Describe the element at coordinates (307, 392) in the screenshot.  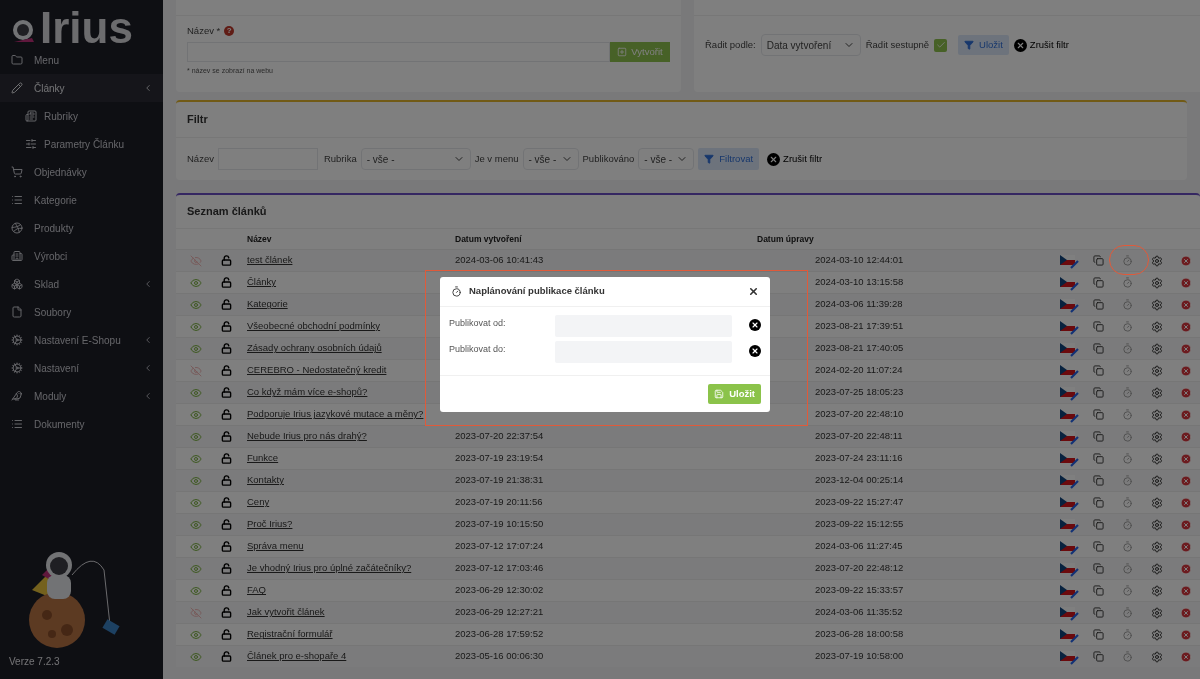
I see `article-link: Co když mám více e-shopů?` at that location.